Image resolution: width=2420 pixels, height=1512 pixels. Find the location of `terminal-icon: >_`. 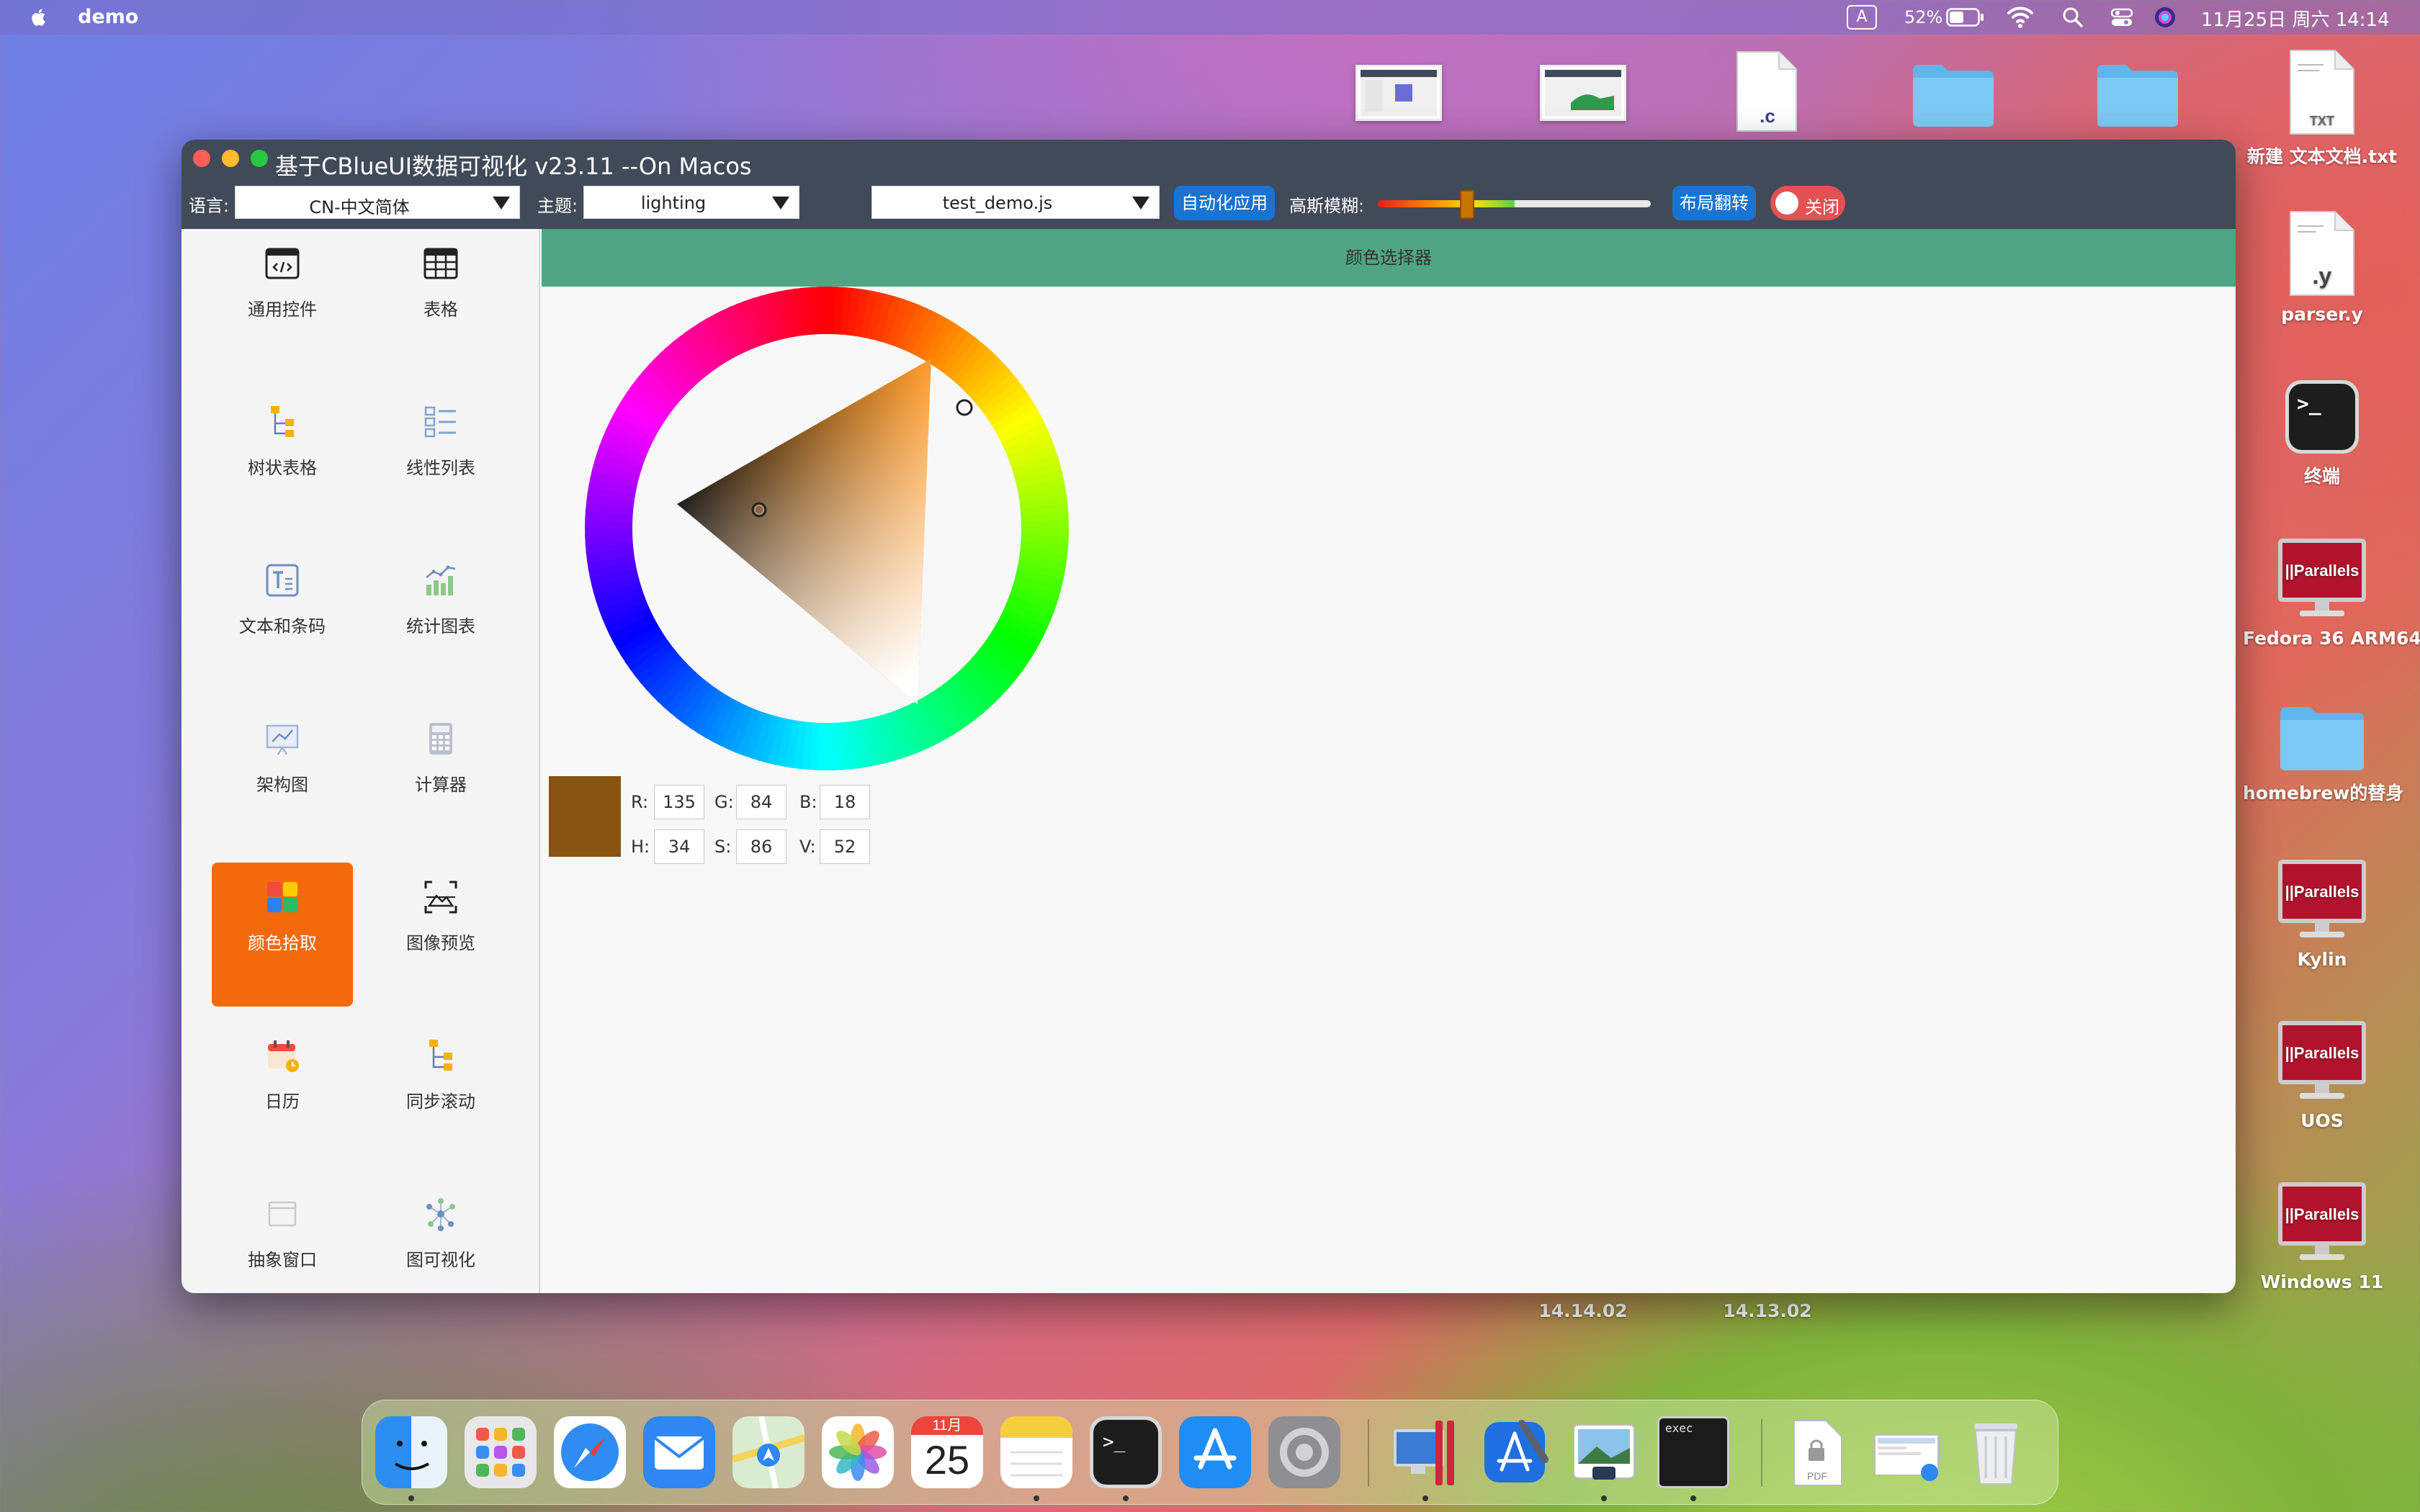

terminal-icon: >_ is located at coordinates (1126, 1452).